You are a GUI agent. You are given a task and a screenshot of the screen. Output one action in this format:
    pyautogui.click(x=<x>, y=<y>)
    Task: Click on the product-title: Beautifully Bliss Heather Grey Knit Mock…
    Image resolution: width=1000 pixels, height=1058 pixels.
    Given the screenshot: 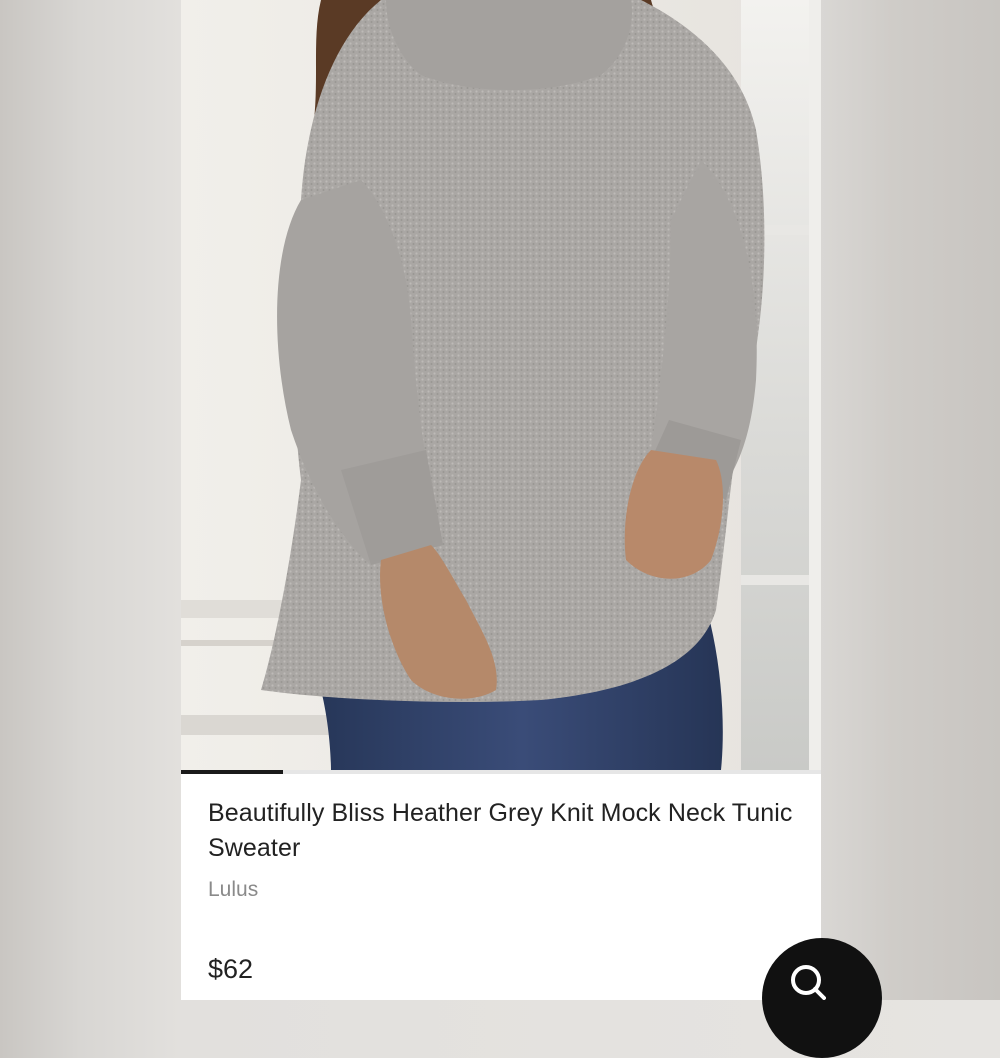 What is the action you would take?
    pyautogui.click(x=500, y=830)
    